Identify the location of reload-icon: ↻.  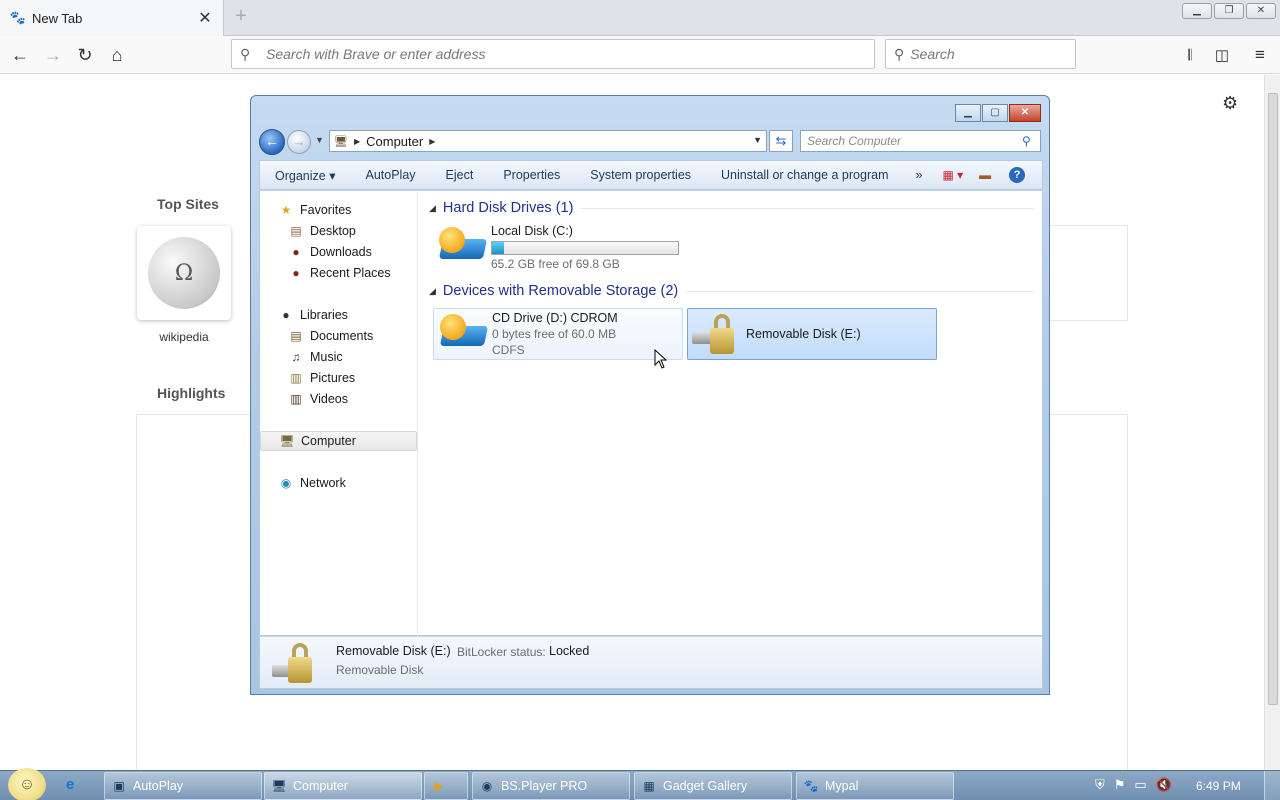
(85, 55).